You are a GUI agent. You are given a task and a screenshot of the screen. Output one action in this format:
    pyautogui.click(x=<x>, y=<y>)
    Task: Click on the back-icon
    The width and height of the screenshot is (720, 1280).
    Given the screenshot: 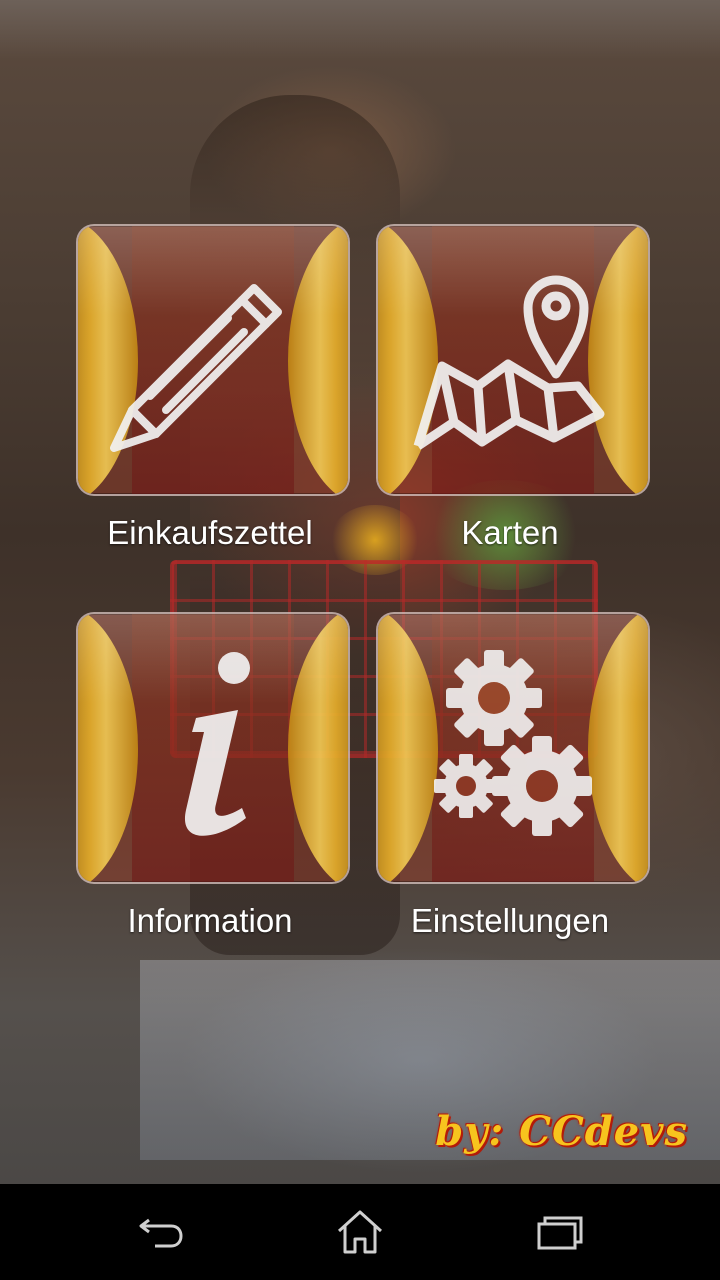 What is the action you would take?
    pyautogui.click(x=161, y=1233)
    